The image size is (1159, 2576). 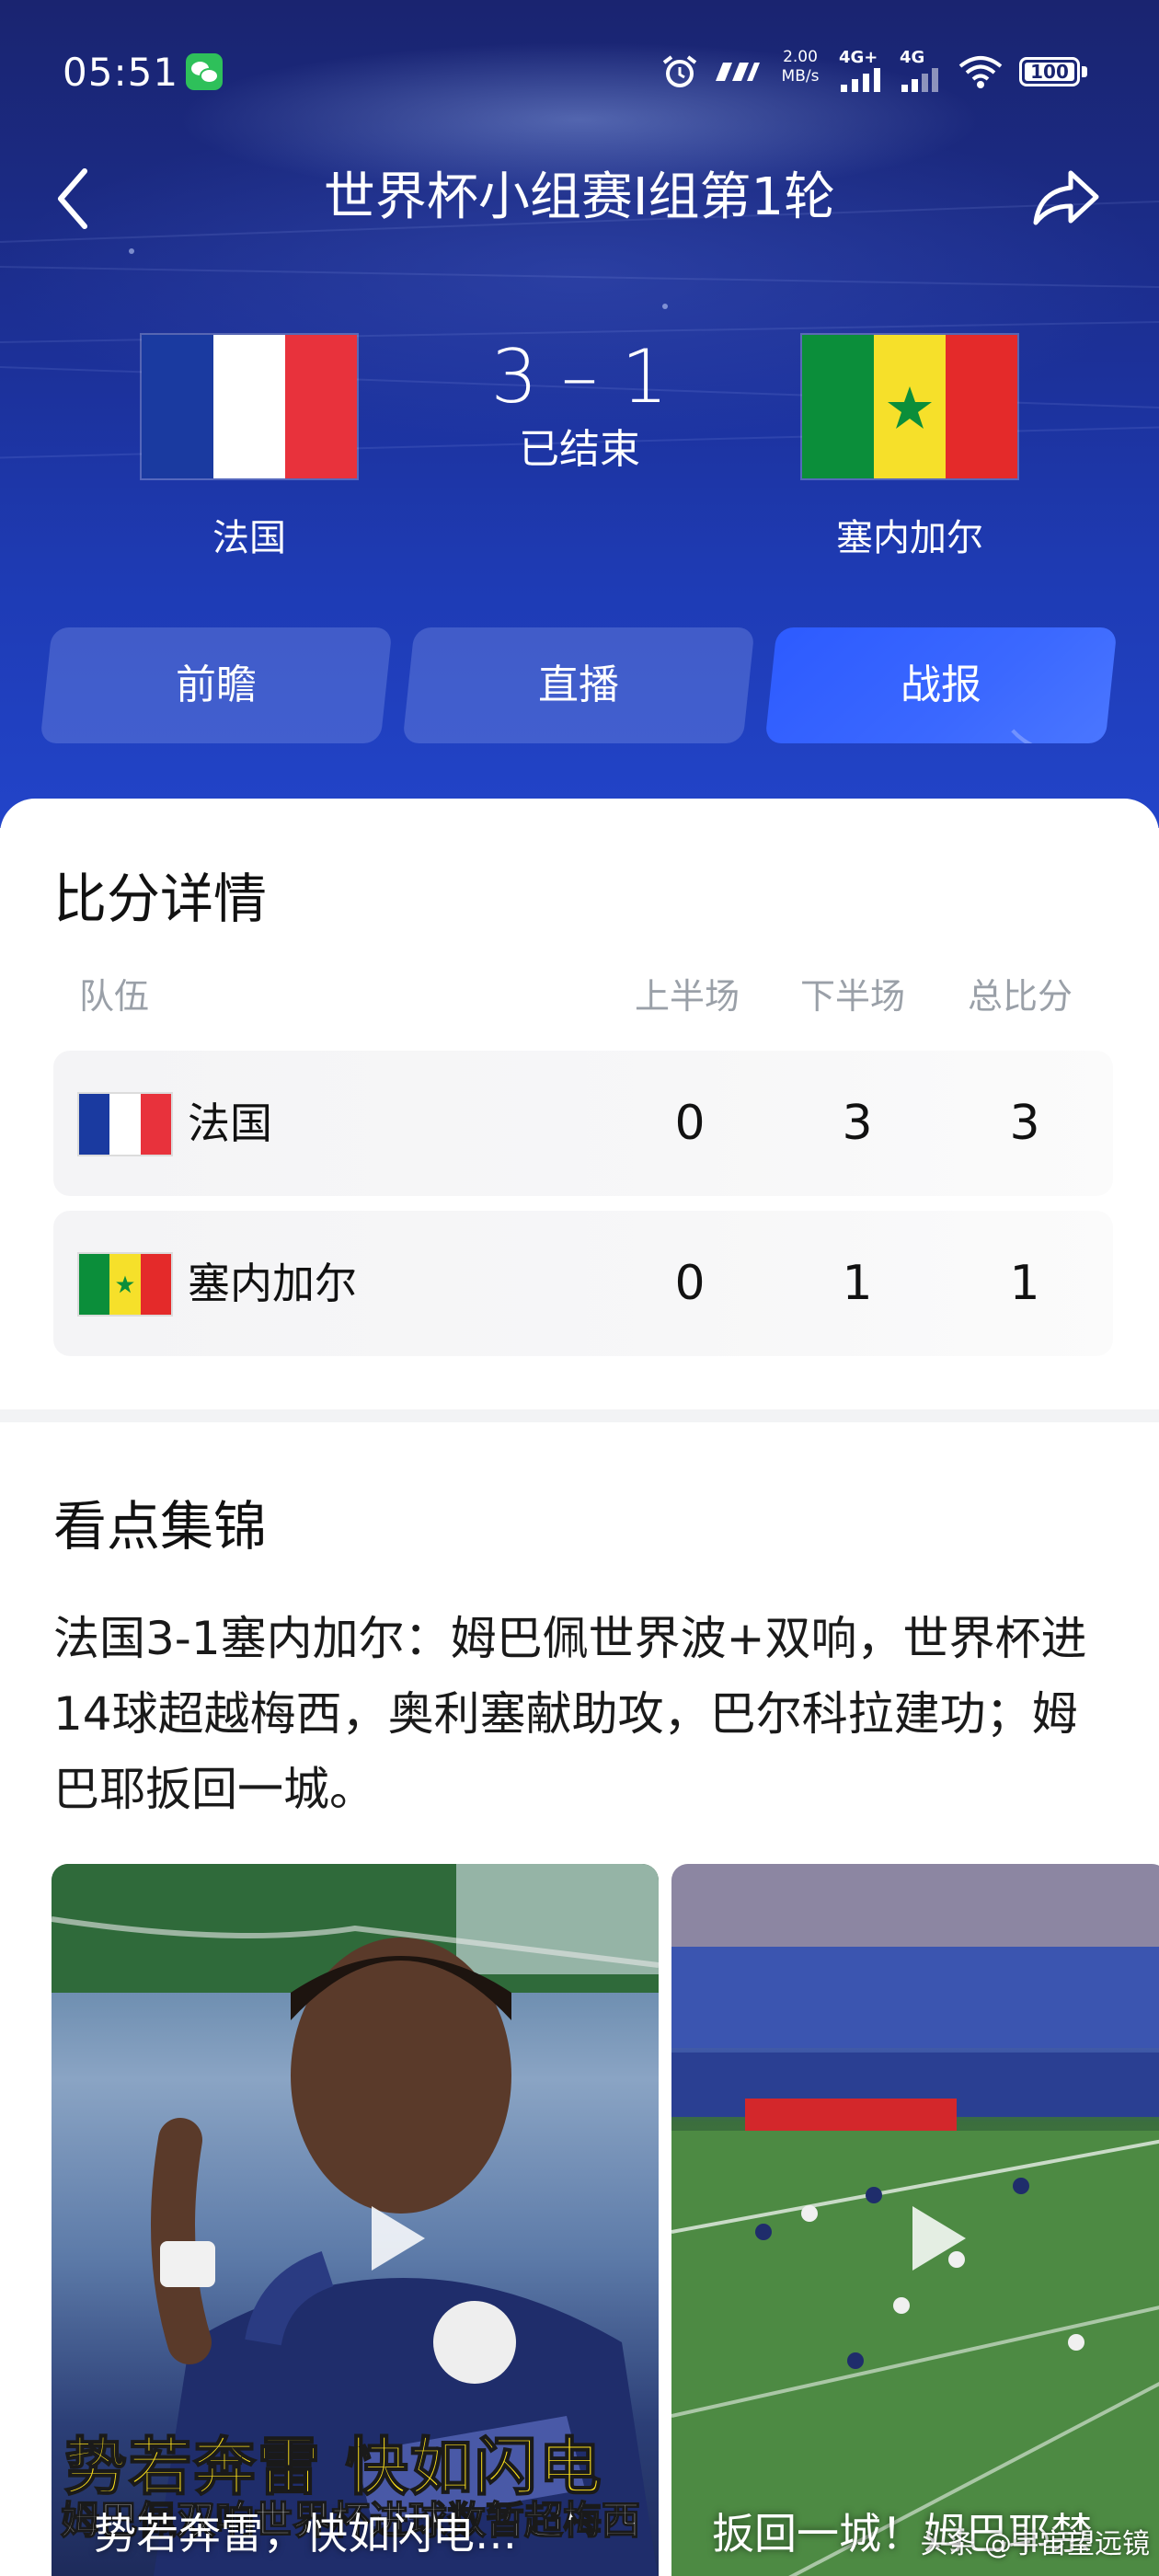 What do you see at coordinates (1024, 1283) in the screenshot?
I see `row-total: 1` at bounding box center [1024, 1283].